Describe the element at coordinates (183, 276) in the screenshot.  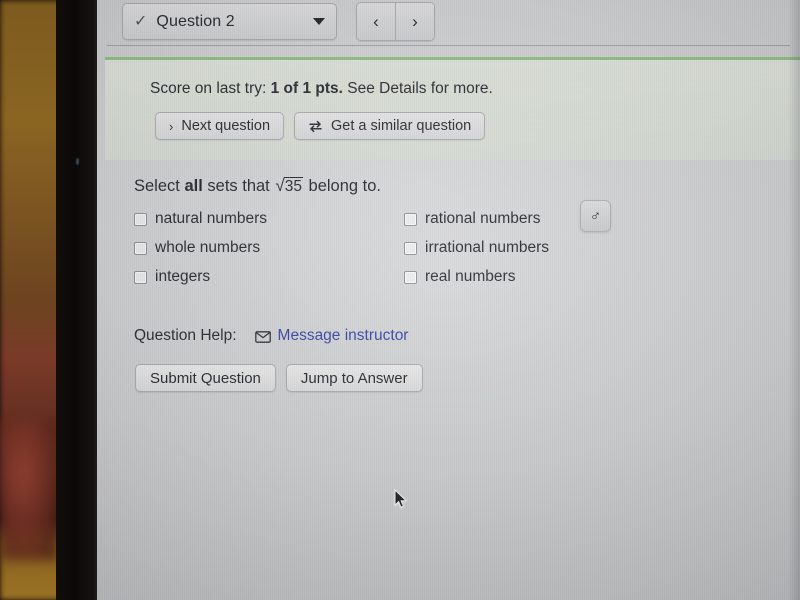
I see `choice-label: integers` at that location.